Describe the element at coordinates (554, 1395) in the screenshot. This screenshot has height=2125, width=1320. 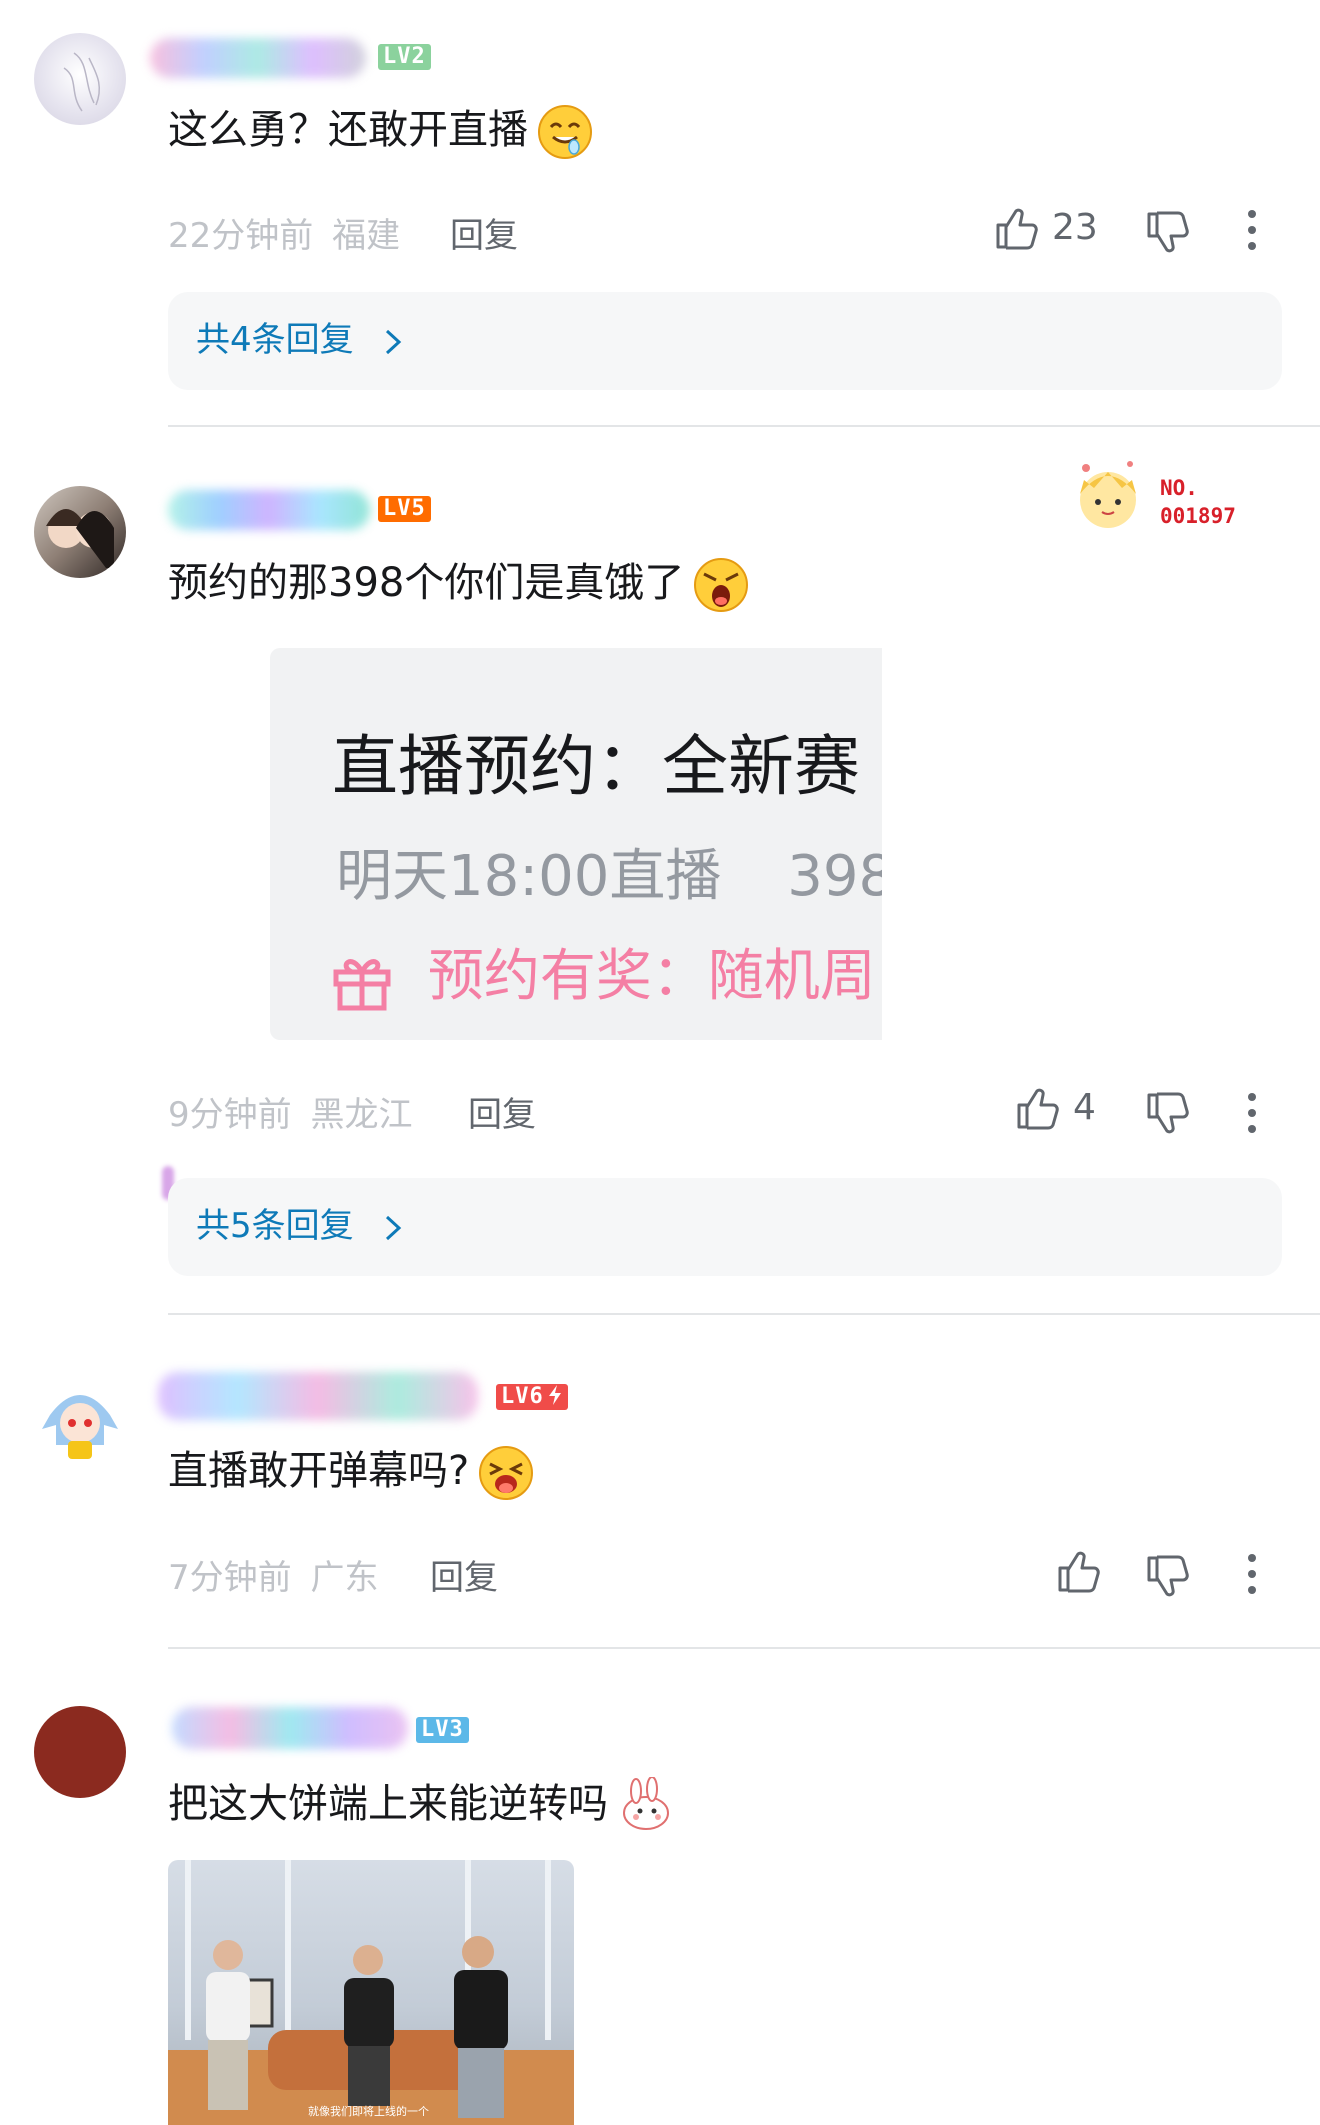
I see `lightning-icon` at that location.